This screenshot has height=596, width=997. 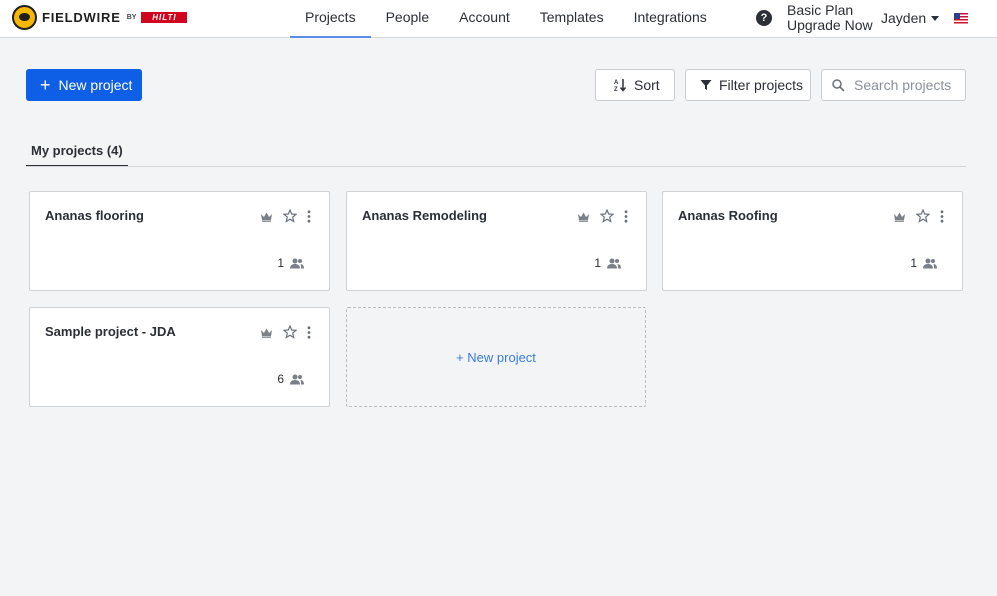 I want to click on new-project-card: + New project, so click(x=496, y=357).